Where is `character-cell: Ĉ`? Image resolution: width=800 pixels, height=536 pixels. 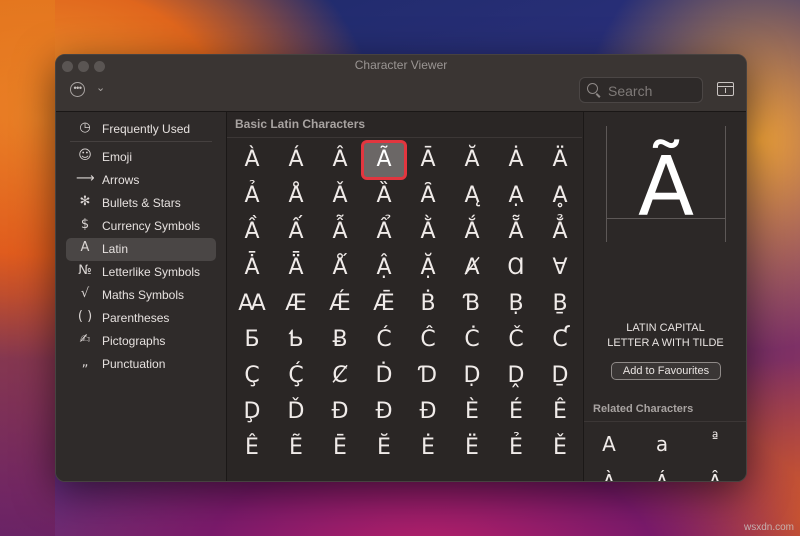 character-cell: Ĉ is located at coordinates (428, 340).